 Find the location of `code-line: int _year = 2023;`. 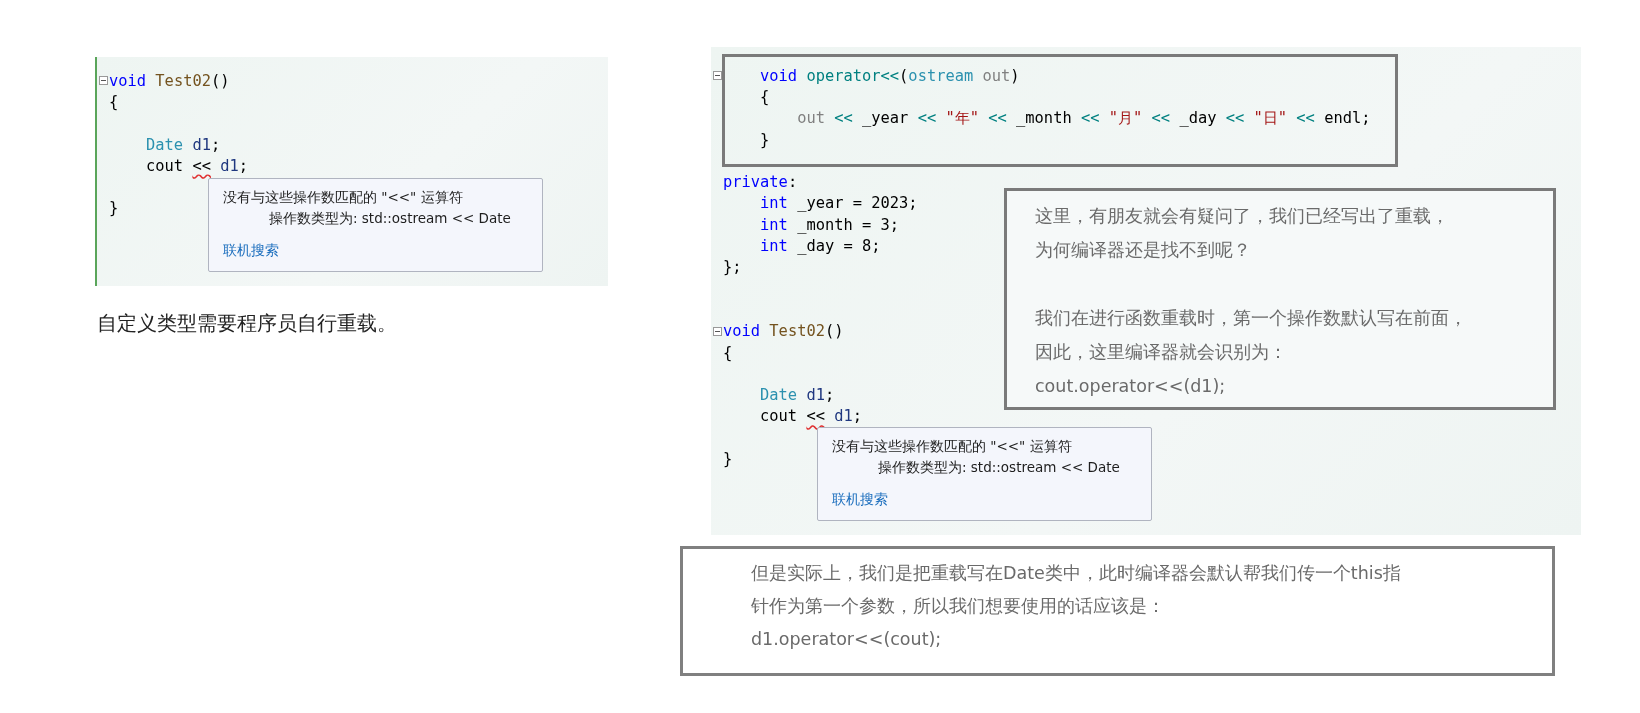

code-line: int _year = 2023; is located at coordinates (838, 203).